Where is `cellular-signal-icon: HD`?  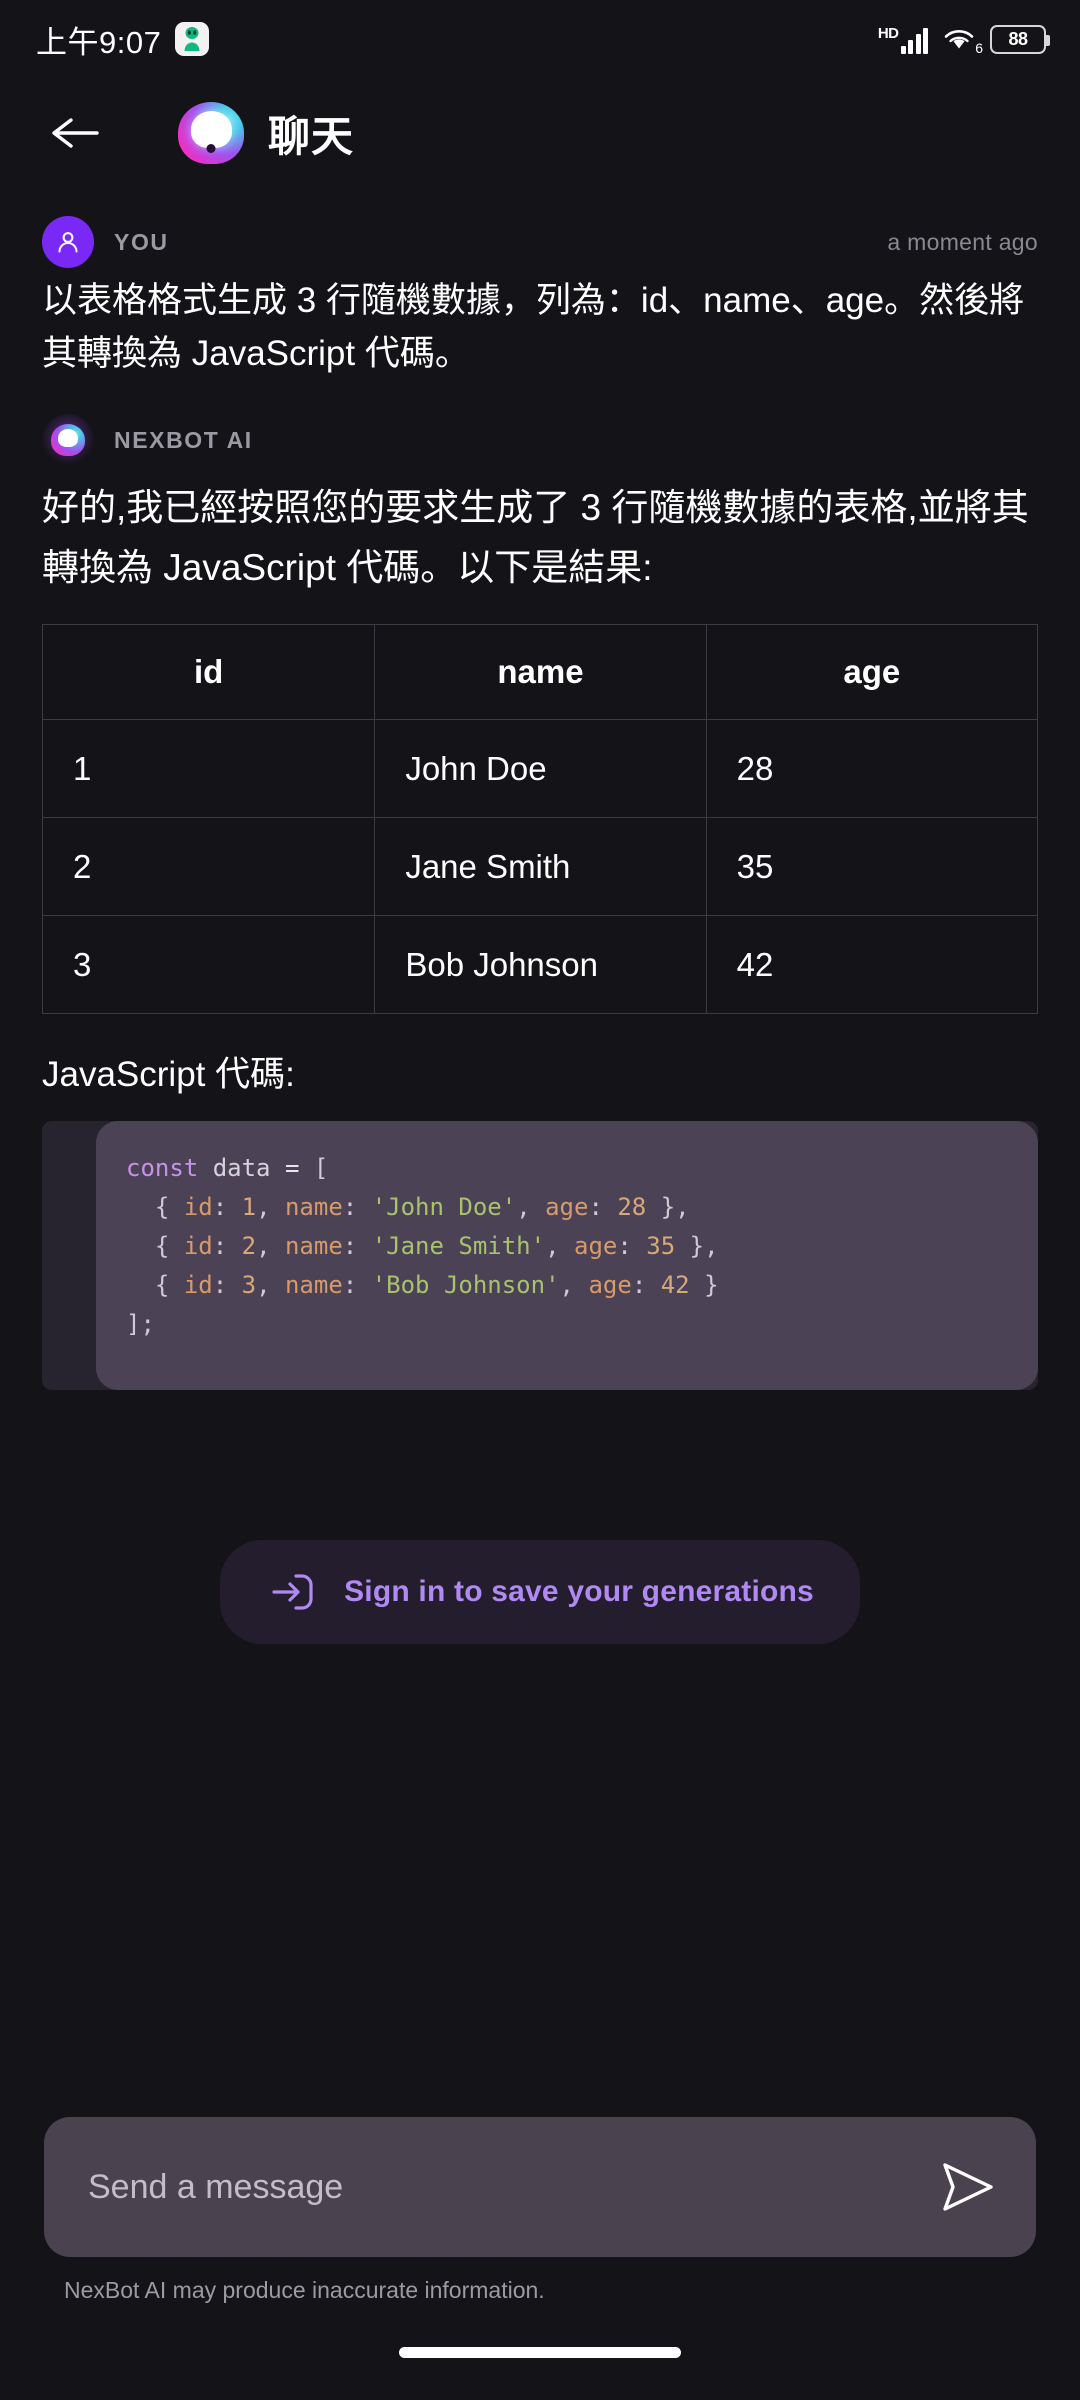 cellular-signal-icon: HD is located at coordinates (903, 39).